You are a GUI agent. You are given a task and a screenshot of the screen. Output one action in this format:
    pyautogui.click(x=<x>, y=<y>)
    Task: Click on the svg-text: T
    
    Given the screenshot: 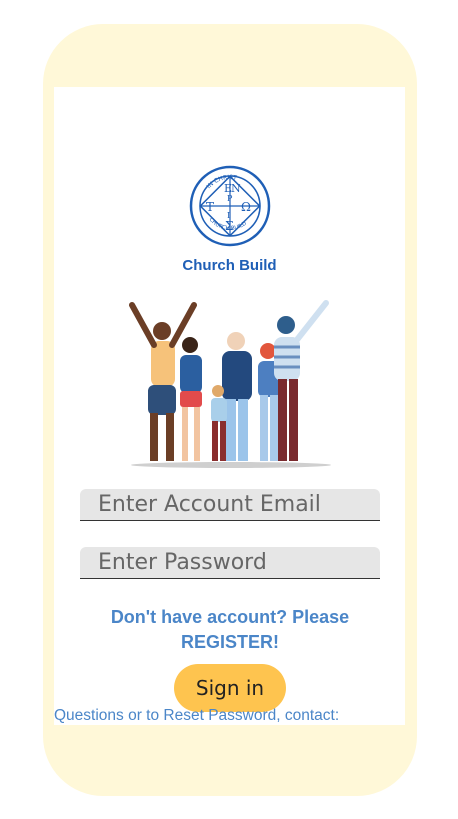 What is the action you would take?
    pyautogui.click(x=210, y=207)
    